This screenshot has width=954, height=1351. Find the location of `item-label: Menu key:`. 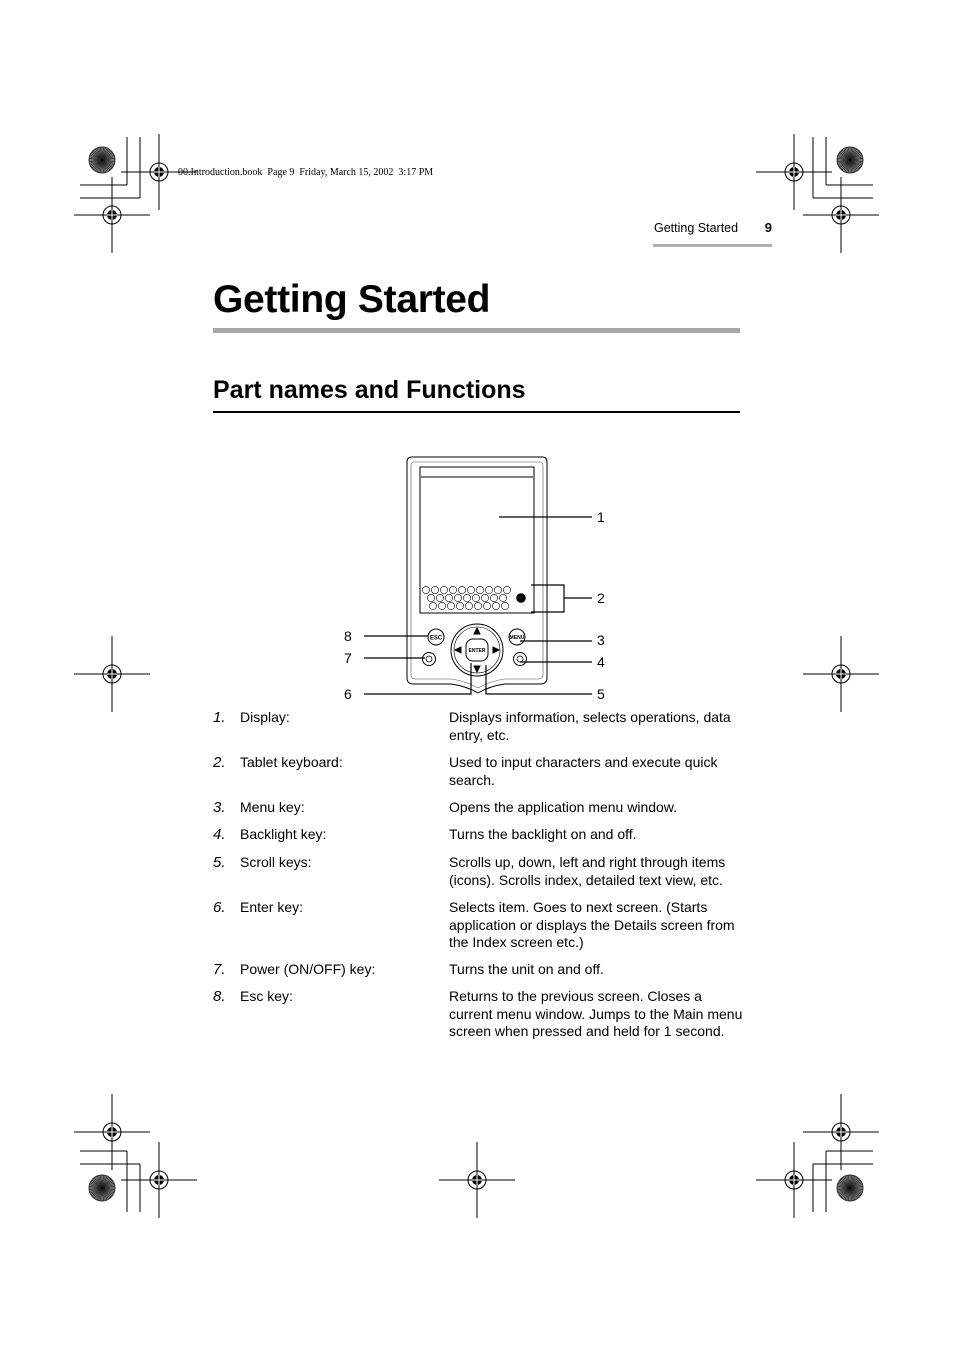

item-label: Menu key: is located at coordinates (272, 807).